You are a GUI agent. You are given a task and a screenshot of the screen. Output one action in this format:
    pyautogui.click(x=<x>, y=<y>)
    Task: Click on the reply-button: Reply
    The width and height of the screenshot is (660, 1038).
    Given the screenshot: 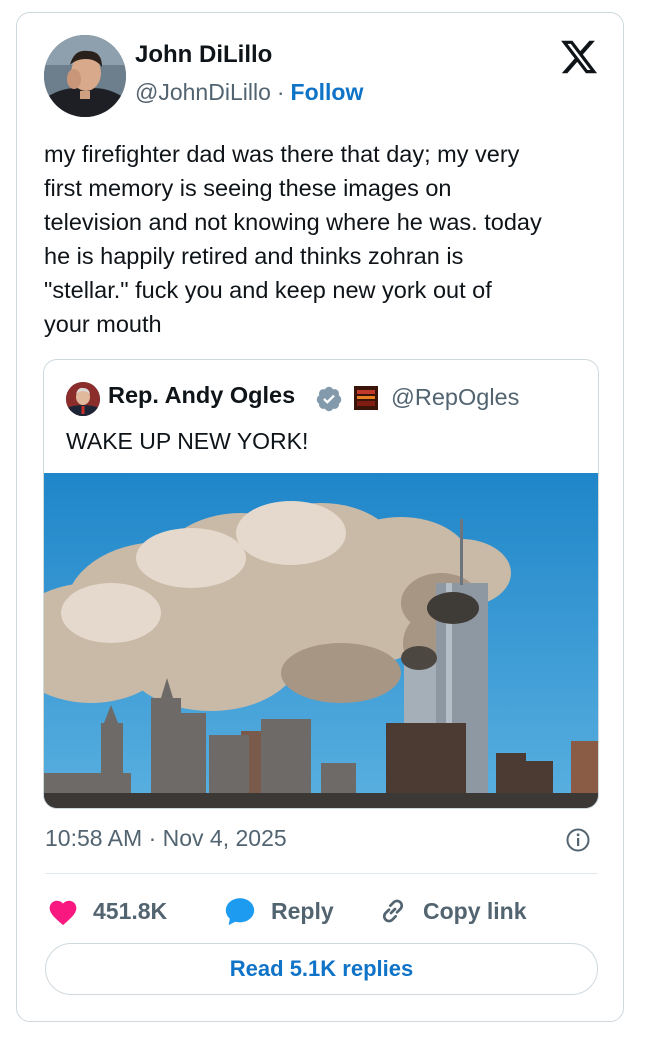 What is the action you would take?
    pyautogui.click(x=278, y=911)
    